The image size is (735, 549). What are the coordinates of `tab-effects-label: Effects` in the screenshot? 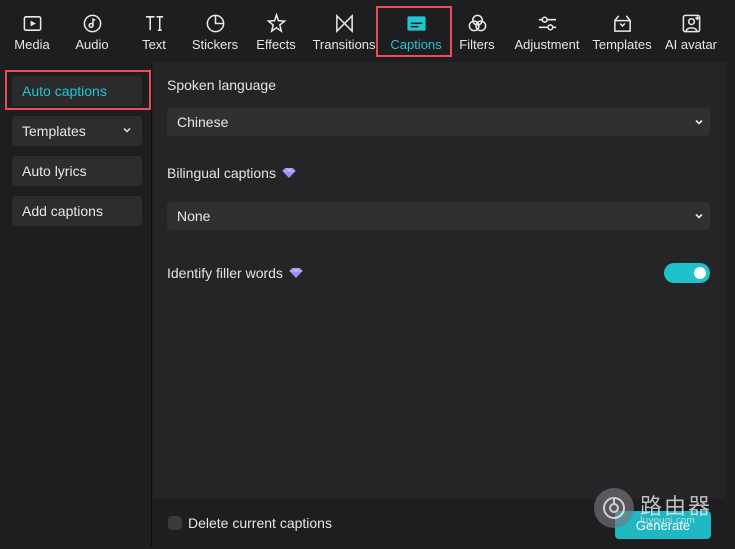 It's located at (276, 44).